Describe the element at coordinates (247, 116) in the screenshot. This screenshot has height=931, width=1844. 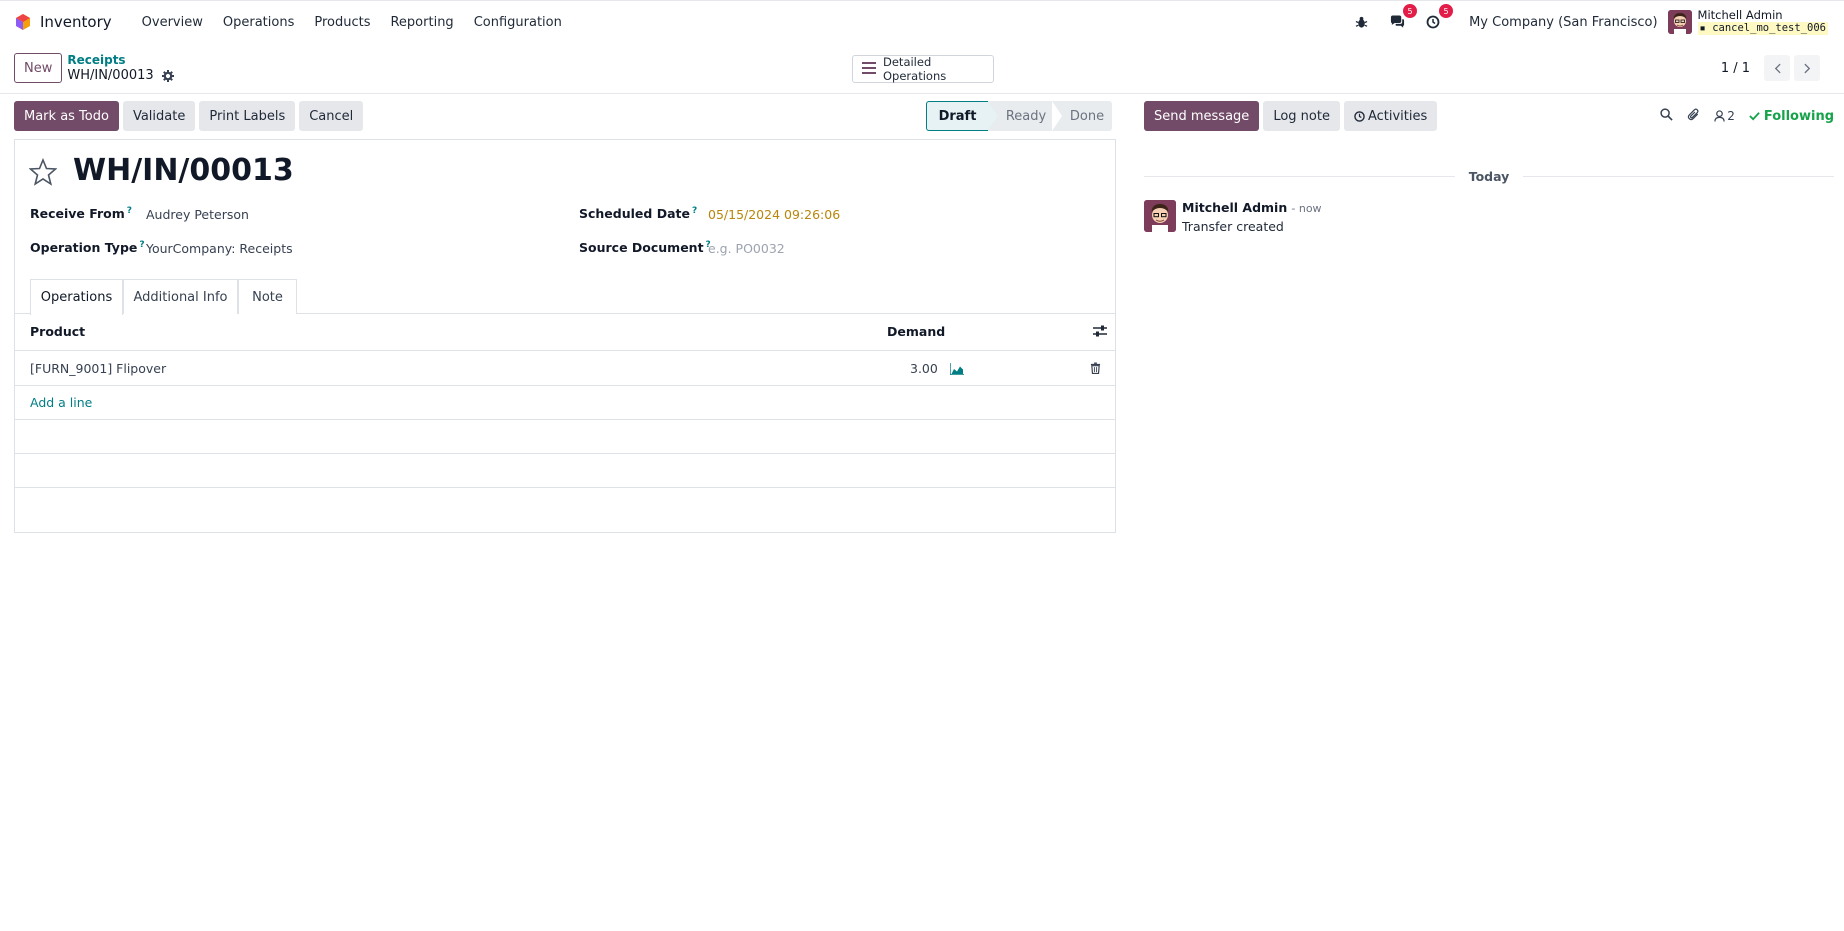
I see `print-labels-button: Print Labels` at that location.